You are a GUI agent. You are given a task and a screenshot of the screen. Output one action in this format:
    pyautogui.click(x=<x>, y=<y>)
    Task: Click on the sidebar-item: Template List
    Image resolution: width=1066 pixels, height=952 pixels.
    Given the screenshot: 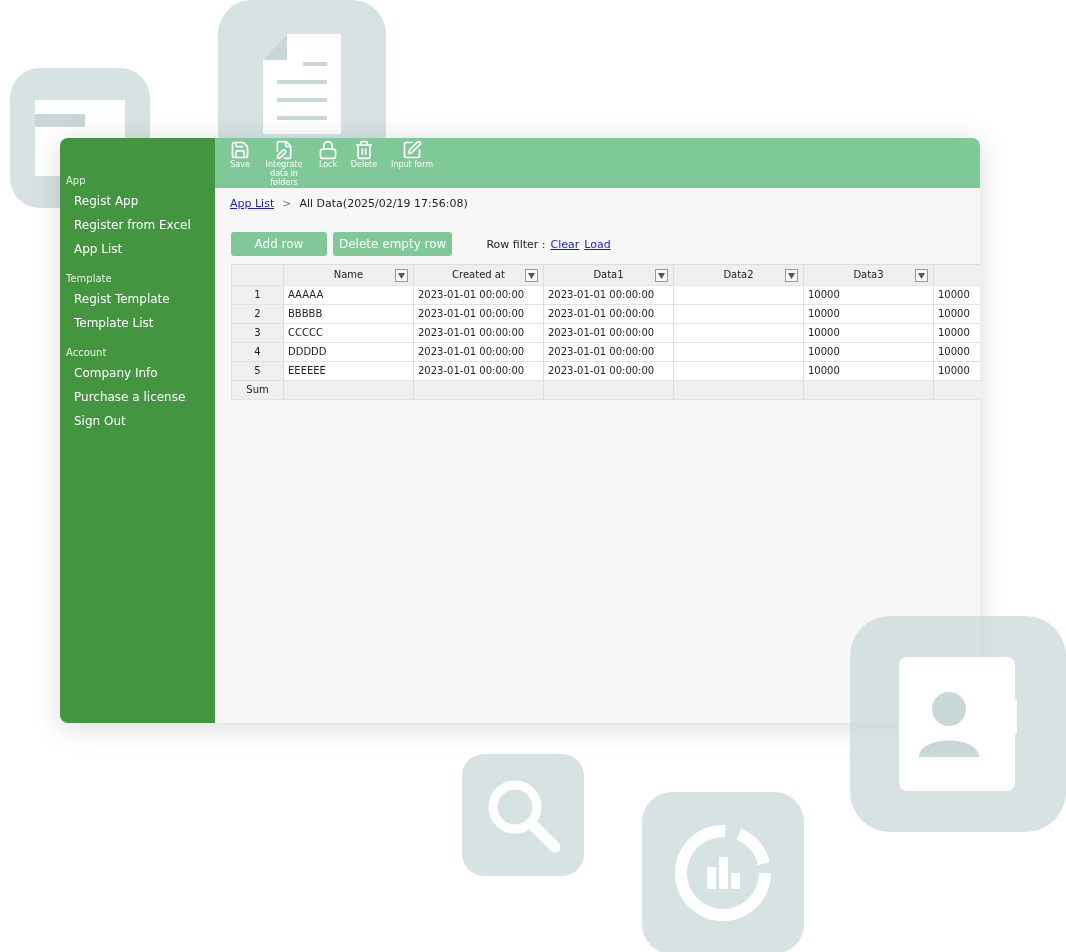 What is the action you would take?
    pyautogui.click(x=137, y=323)
    